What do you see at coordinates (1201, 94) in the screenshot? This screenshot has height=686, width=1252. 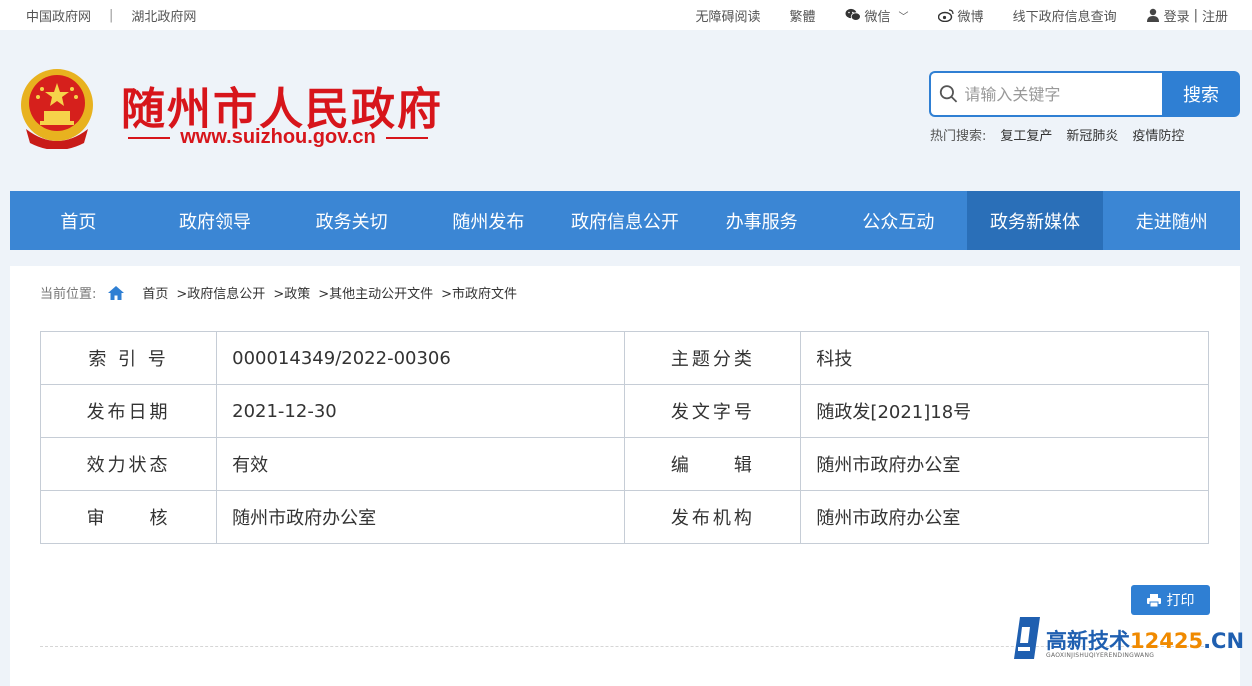 I see `search-button: 搜索` at bounding box center [1201, 94].